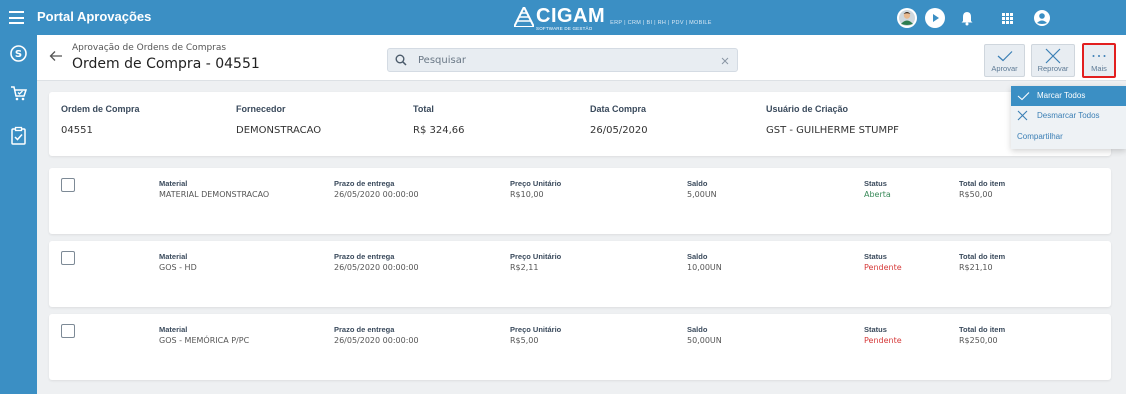 Image resolution: width=1126 pixels, height=394 pixels. What do you see at coordinates (1061, 95) in the screenshot?
I see `menu-item-select-all-label: Marcar Todos` at bounding box center [1061, 95].